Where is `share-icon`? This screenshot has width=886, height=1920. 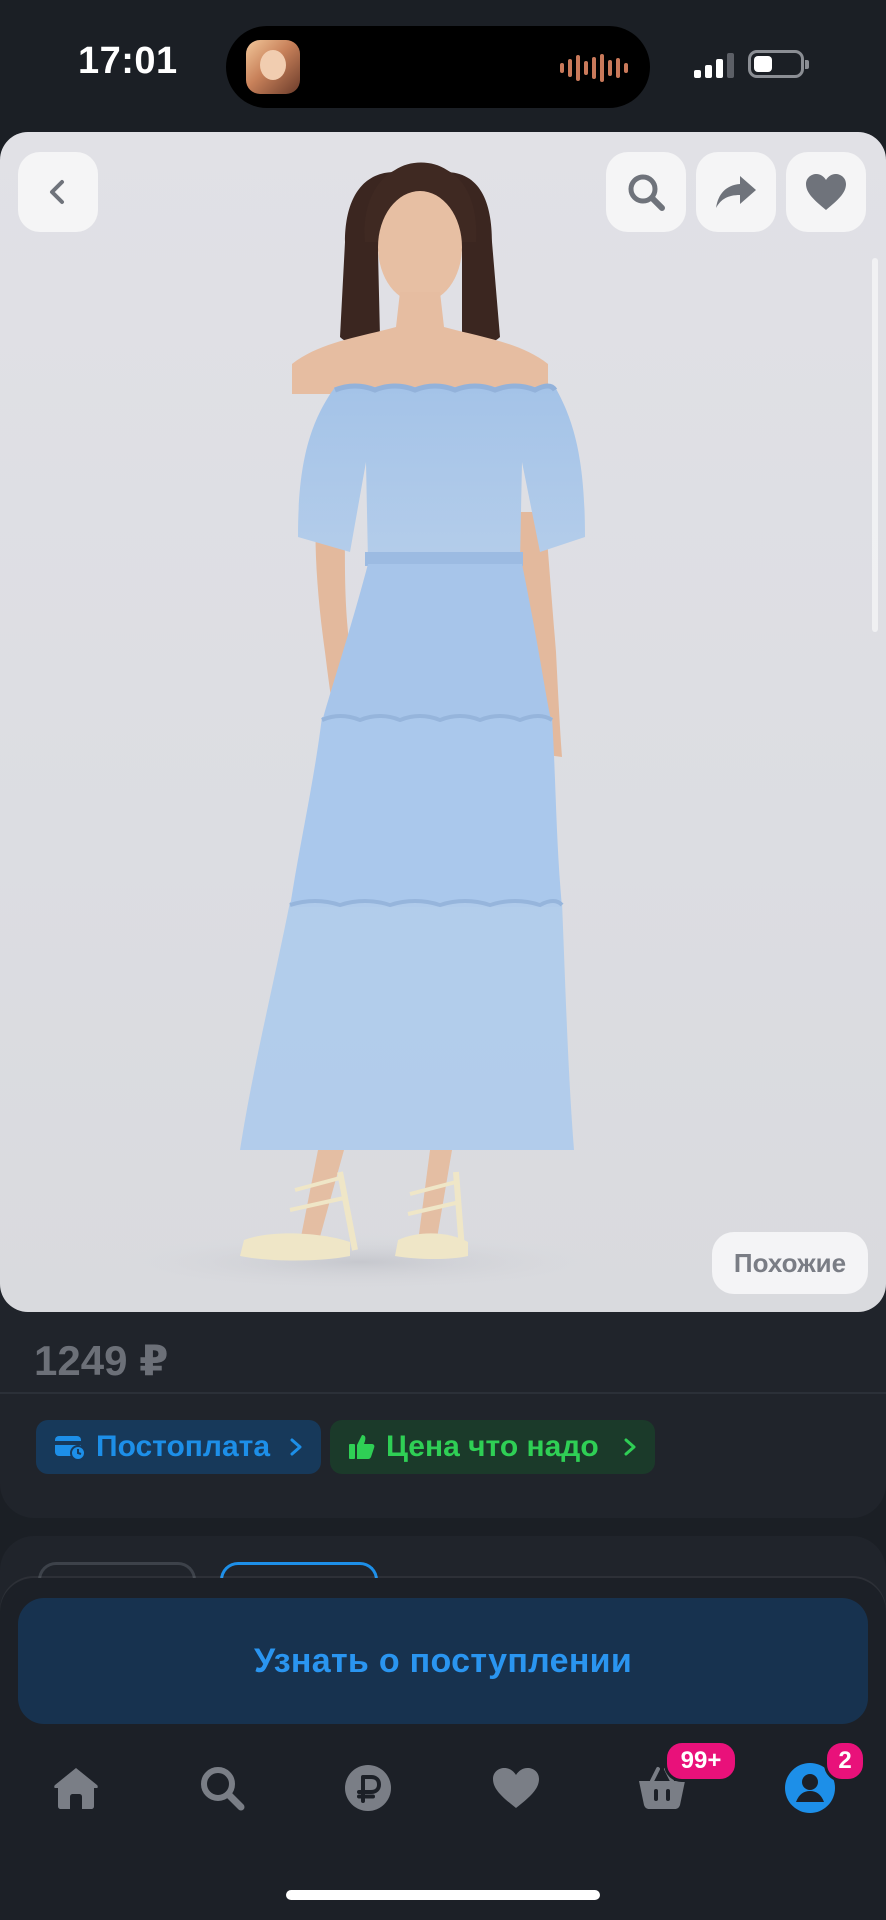 share-icon is located at coordinates (736, 192).